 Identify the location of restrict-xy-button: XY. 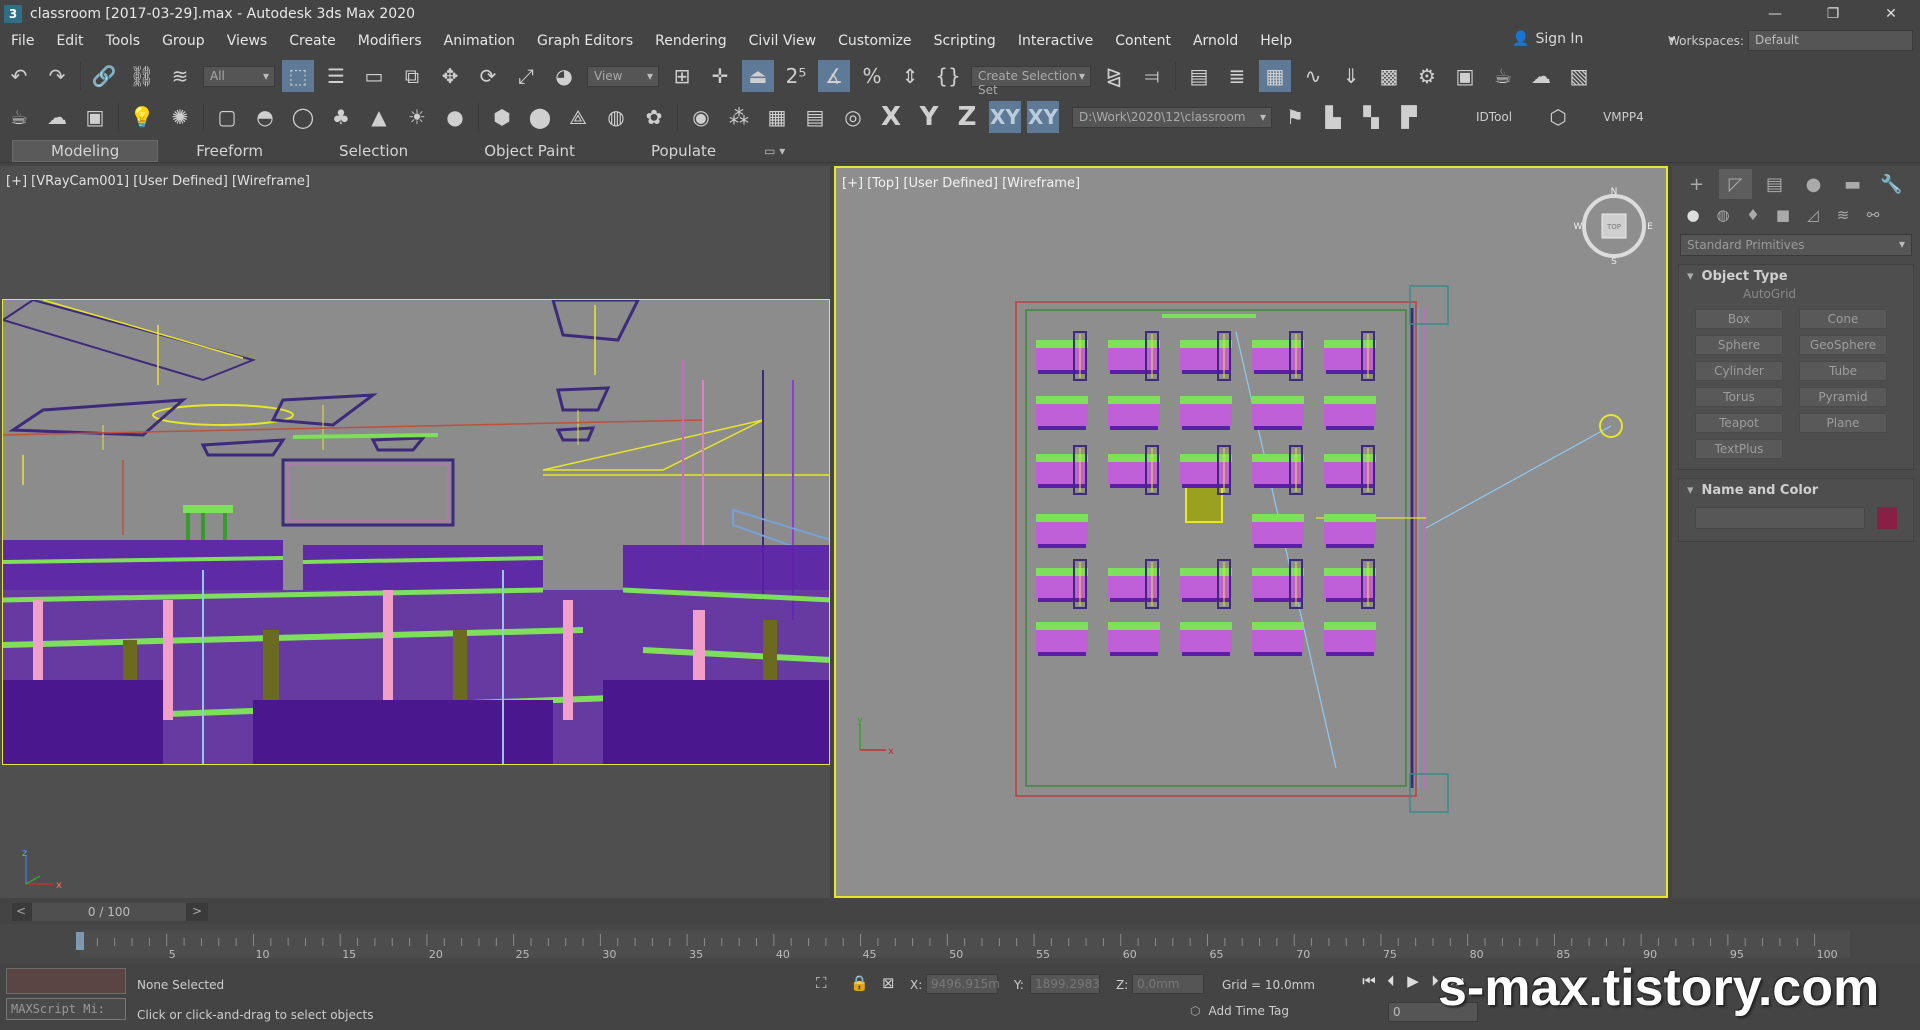
(1005, 117).